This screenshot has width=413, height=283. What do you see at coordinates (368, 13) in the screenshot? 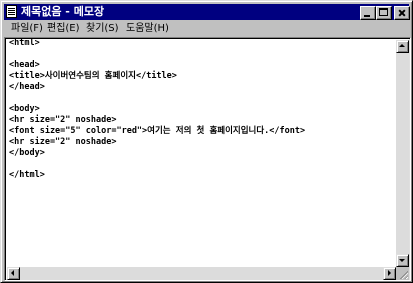
I see `minimize-button` at bounding box center [368, 13].